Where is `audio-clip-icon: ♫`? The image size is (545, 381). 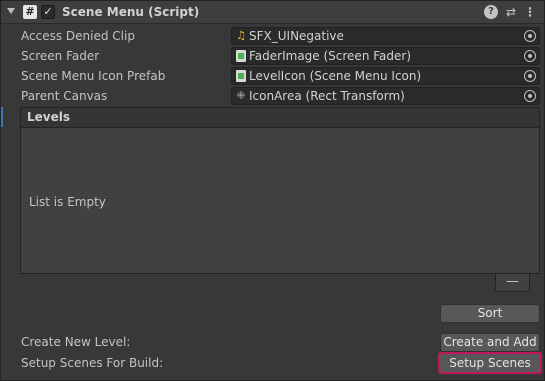
audio-clip-icon: ♫ is located at coordinates (241, 35).